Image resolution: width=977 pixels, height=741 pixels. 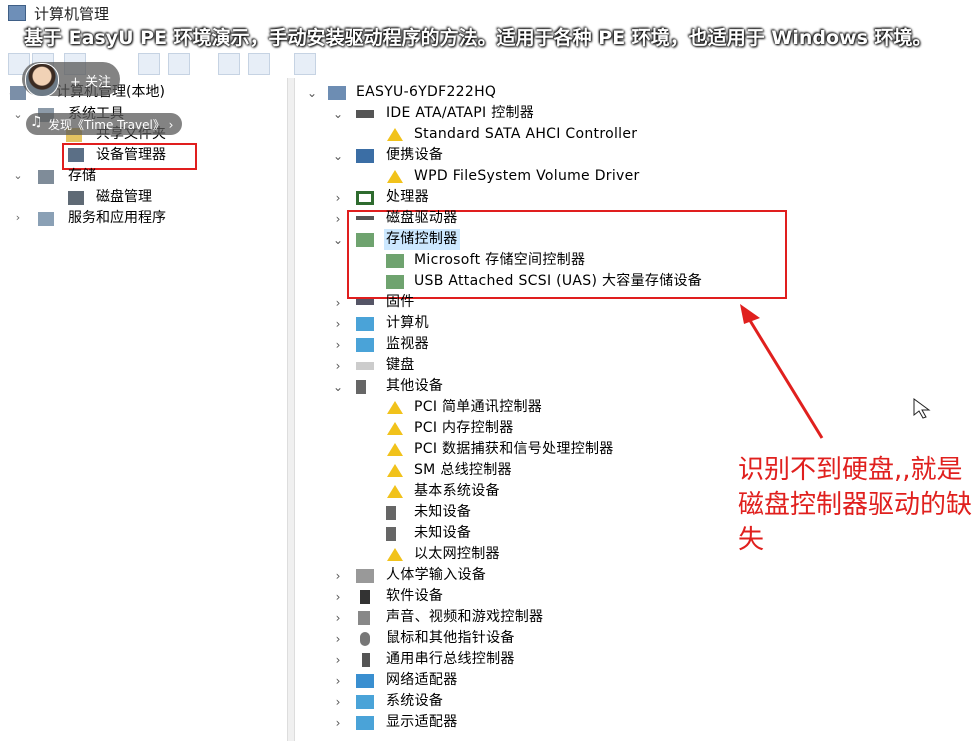 What do you see at coordinates (422, 722) in the screenshot?
I see `category-display: 显示适配器` at bounding box center [422, 722].